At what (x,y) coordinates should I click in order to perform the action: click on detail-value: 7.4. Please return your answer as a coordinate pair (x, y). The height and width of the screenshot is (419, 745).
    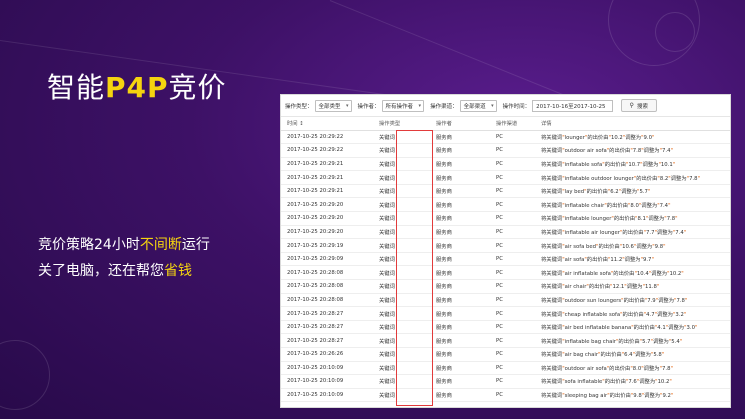
    Looking at the image, I should click on (679, 232).